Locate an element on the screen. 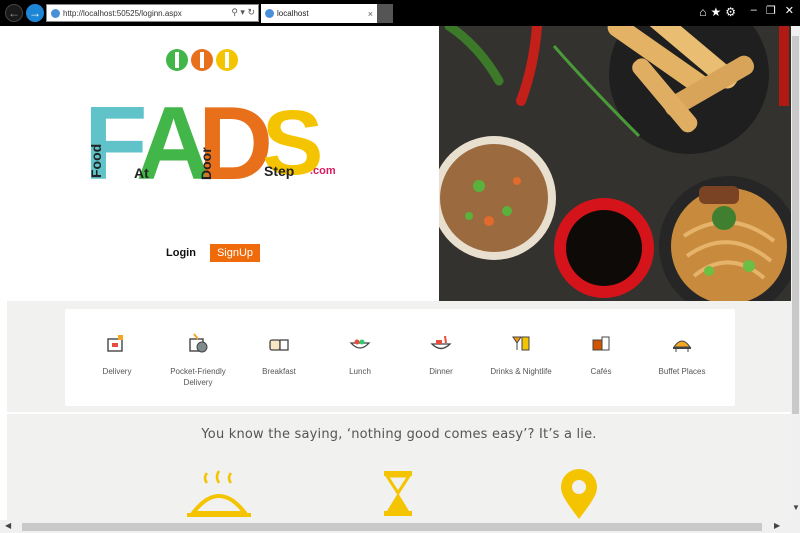  horizontal-scrollbar: ◀ ▶ is located at coordinates (400, 526).